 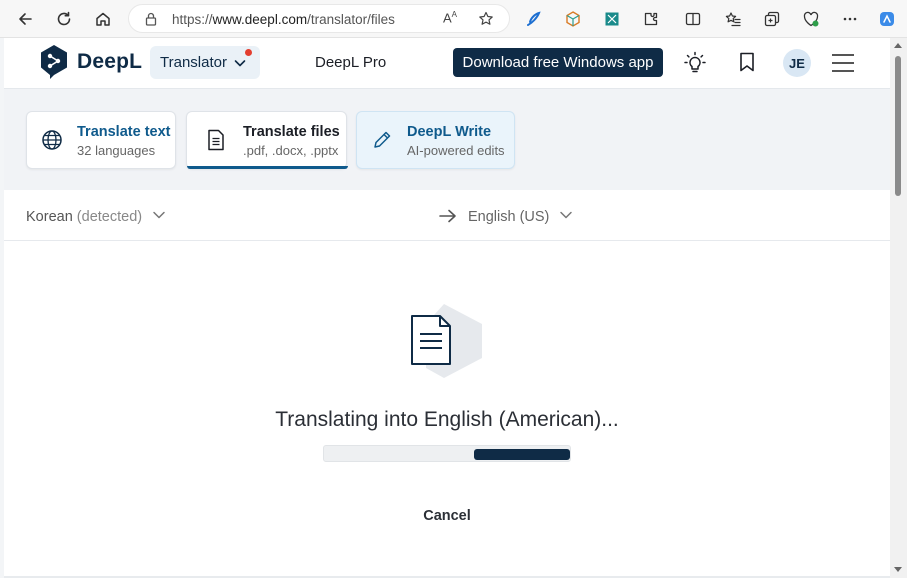 I want to click on user-avatar: JE, so click(x=797, y=63).